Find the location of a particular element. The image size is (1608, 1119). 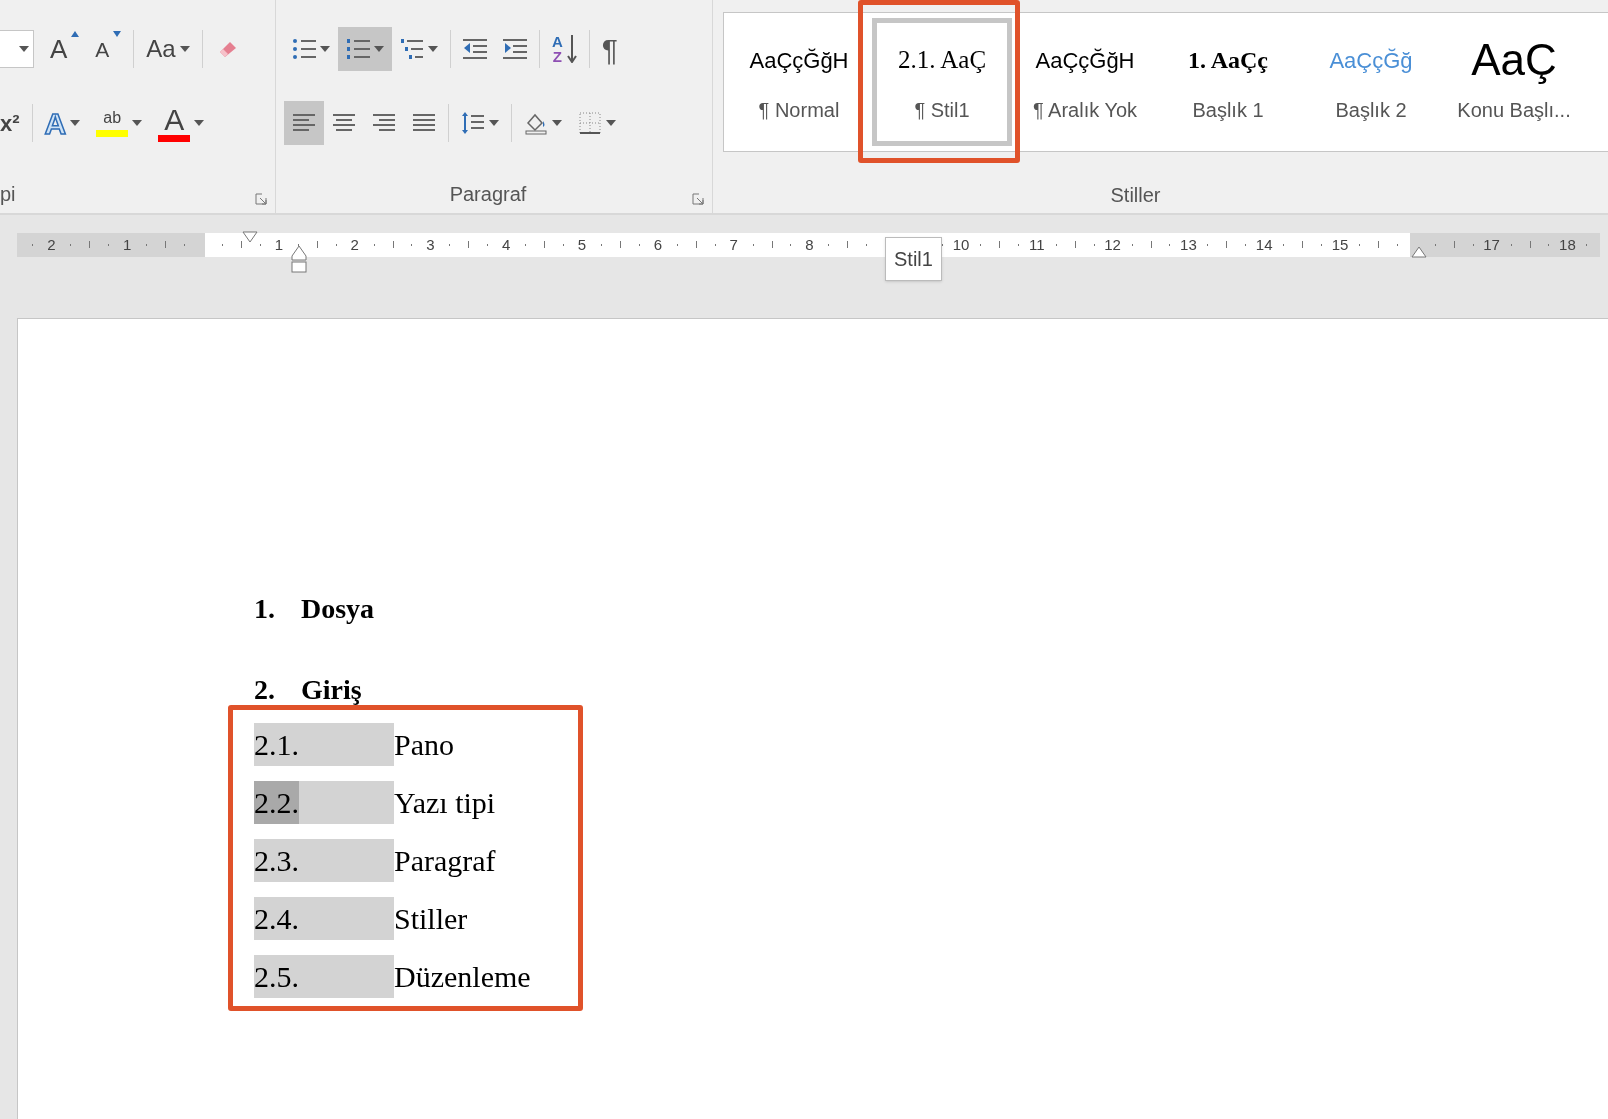

heading-text: Giriş is located at coordinates (331, 690).